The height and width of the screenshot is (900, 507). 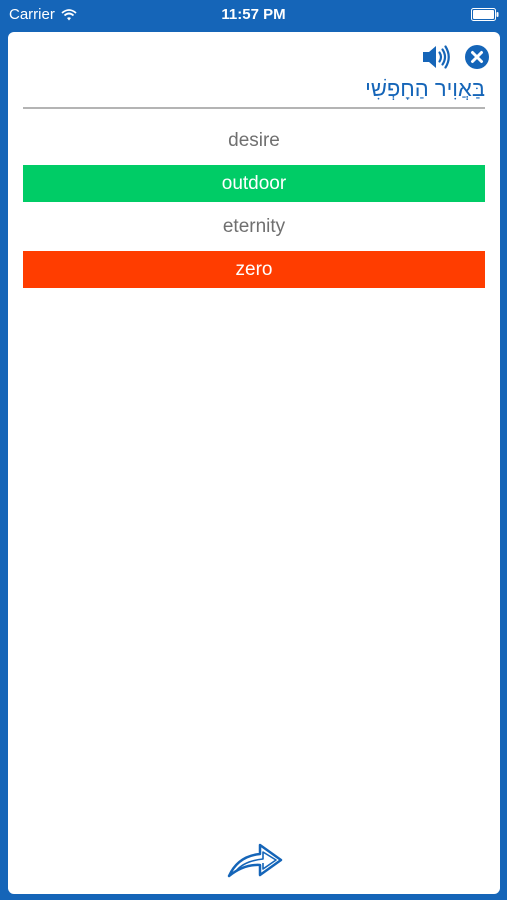 I want to click on status-bar: Carrier 11:57 PM, so click(x=253, y=15).